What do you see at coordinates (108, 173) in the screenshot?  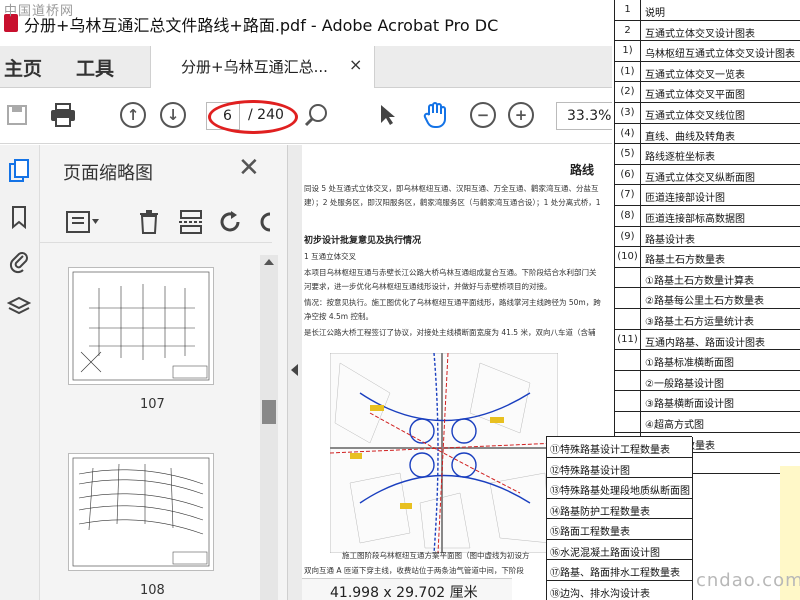 I see `panel-title: 页面缩略图` at bounding box center [108, 173].